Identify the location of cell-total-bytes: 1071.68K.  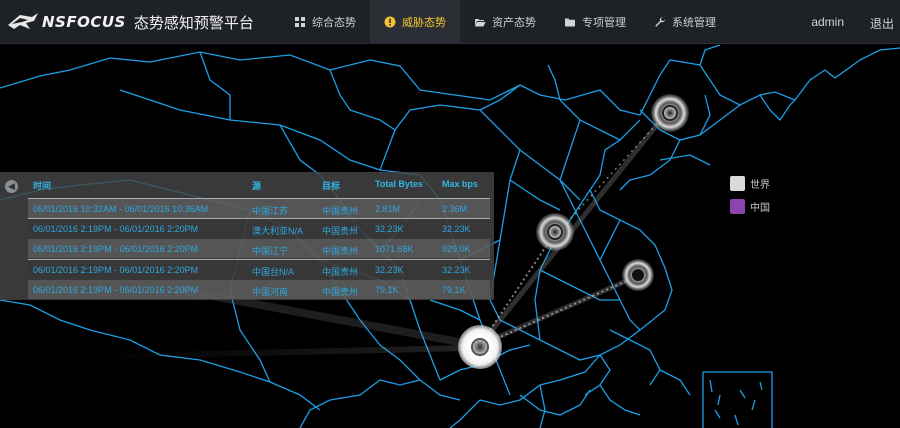
(394, 249).